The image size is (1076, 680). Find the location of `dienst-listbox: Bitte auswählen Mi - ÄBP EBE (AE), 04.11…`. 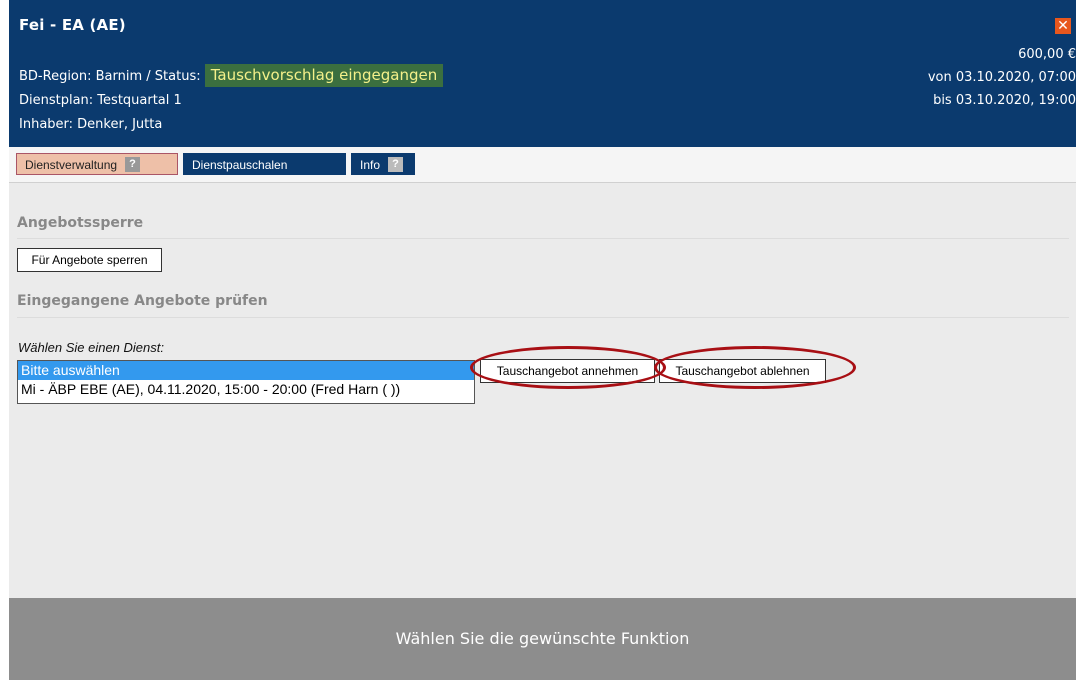

dienst-listbox: Bitte auswählen Mi - ÄBP EBE (AE), 04.11… is located at coordinates (246, 382).